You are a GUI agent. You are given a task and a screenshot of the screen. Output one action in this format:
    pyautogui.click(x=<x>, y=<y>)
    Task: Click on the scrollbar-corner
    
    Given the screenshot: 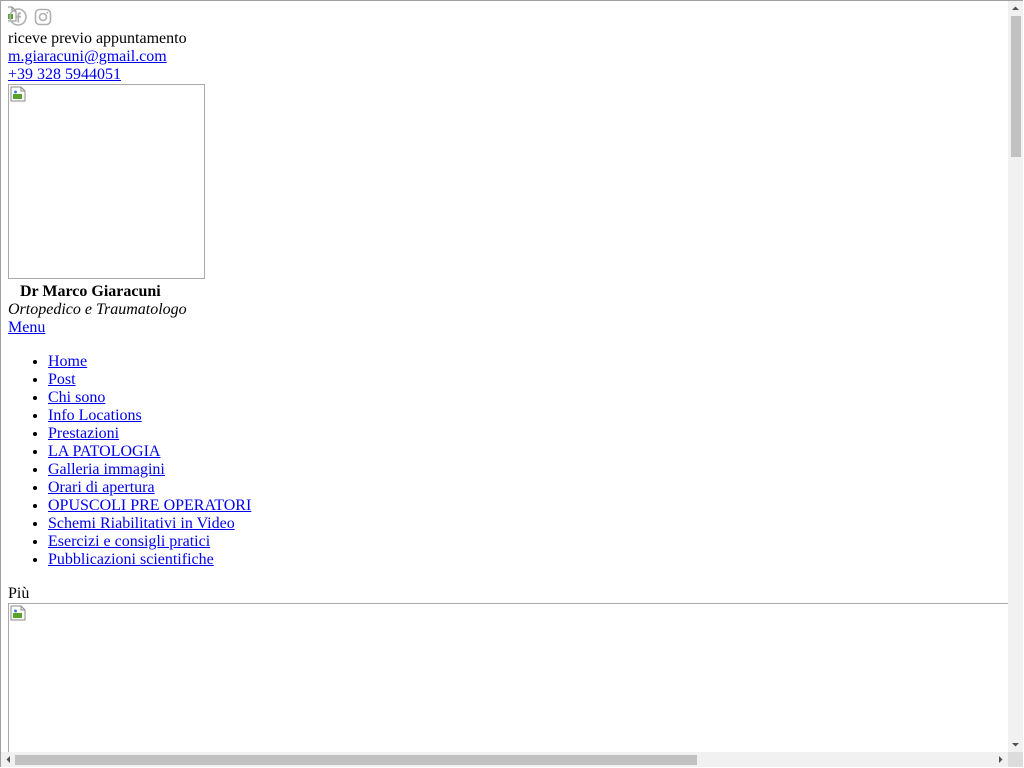 What is the action you would take?
    pyautogui.click(x=1015, y=759)
    